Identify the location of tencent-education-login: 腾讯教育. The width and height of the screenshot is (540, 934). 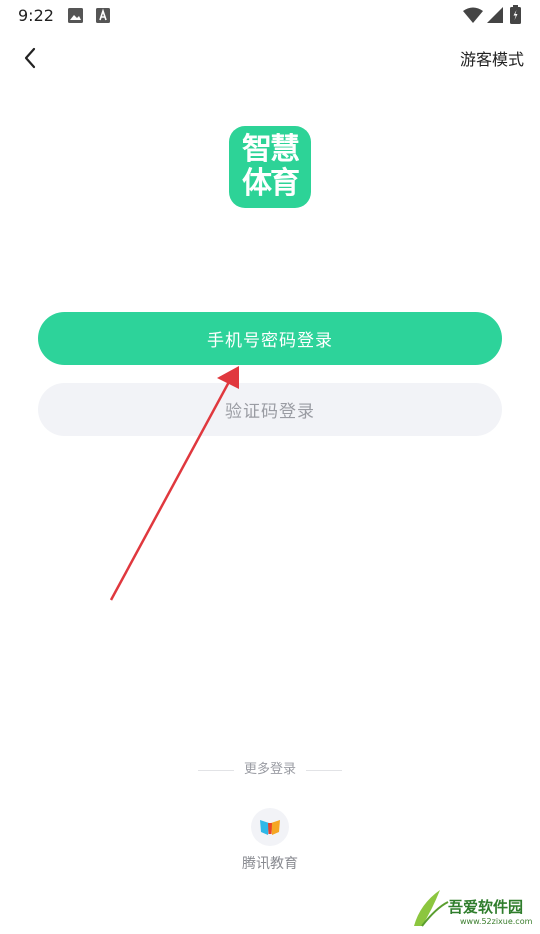
(270, 840).